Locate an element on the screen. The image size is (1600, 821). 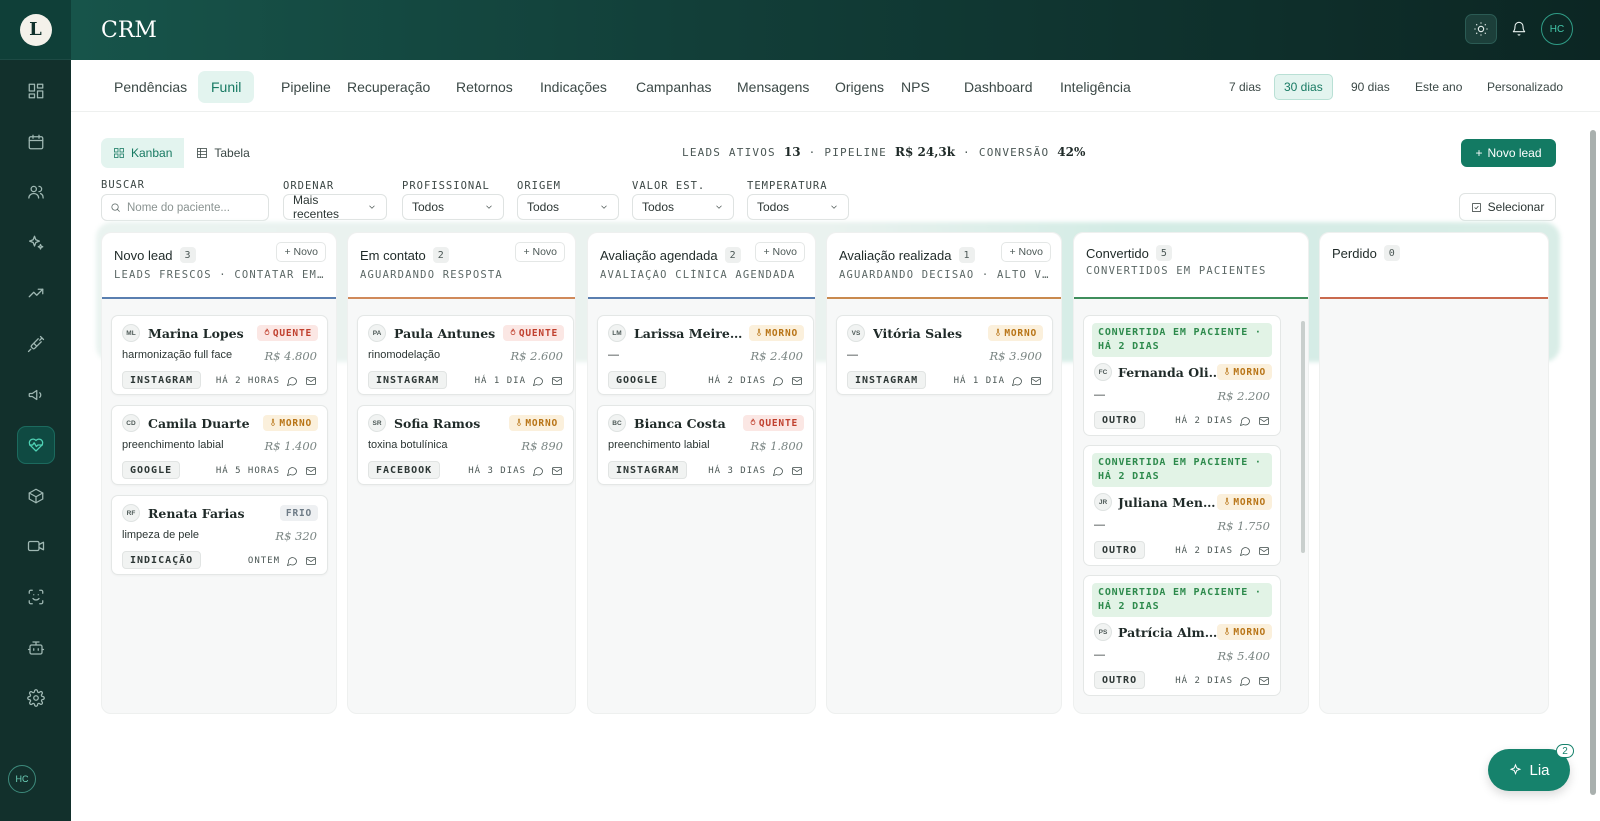
sidebar-item-megaphone is located at coordinates (36, 395).